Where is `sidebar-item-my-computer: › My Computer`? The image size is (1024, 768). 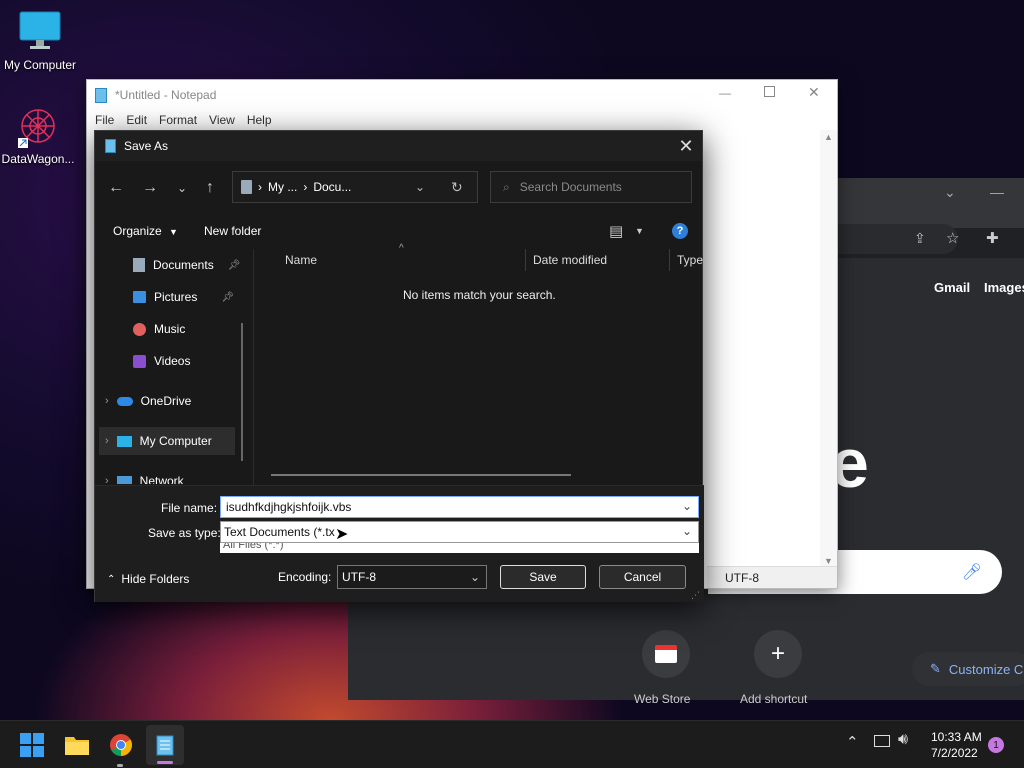
sidebar-item-my-computer: › My Computer is located at coordinates (167, 441).